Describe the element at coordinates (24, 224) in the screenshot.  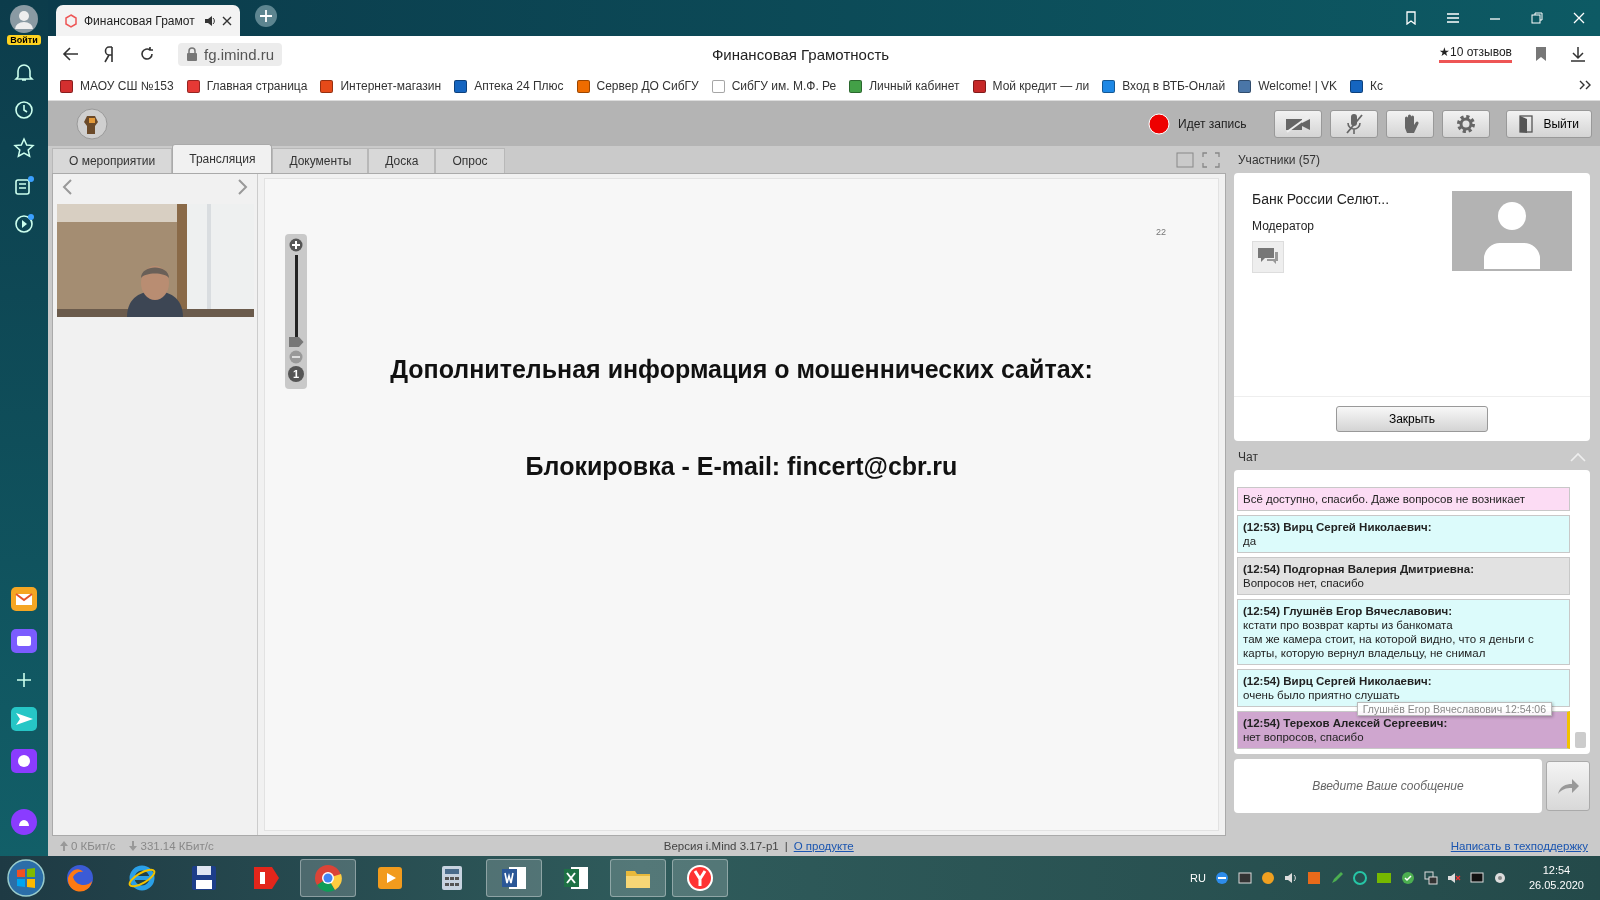
I see `play-circle-icon` at that location.